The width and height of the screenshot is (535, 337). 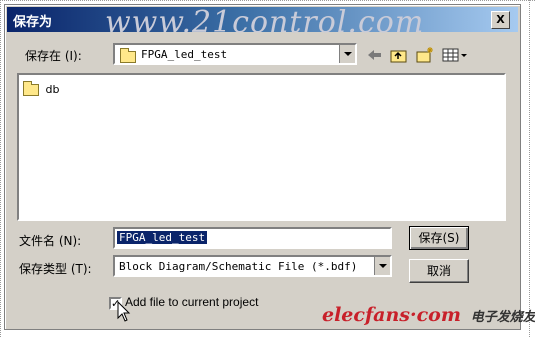 What do you see at coordinates (267, 0) in the screenshot?
I see `dotted-frame-top` at bounding box center [267, 0].